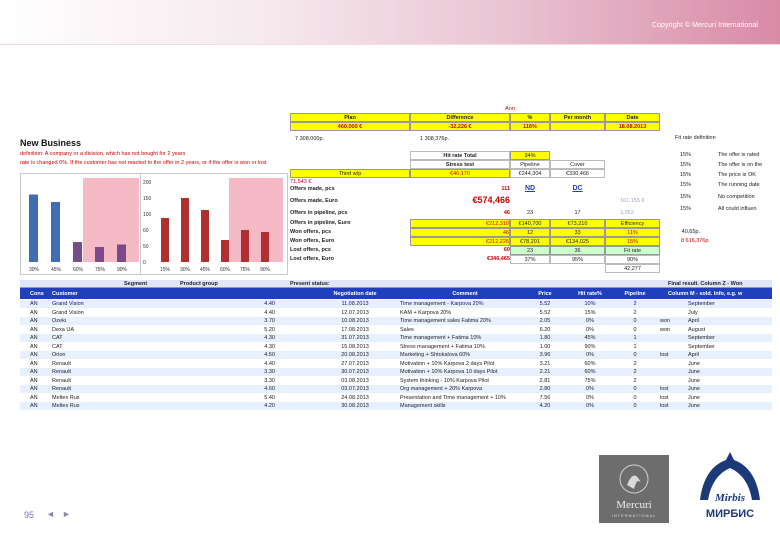 The width and height of the screenshot is (780, 540). Describe the element at coordinates (577, 241) in the screenshot. I see `metric-dc: €134,025` at that location.